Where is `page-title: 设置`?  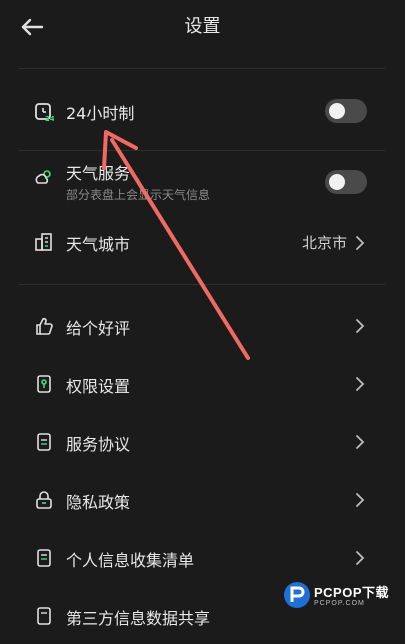 page-title: 设置 is located at coordinates (202, 26).